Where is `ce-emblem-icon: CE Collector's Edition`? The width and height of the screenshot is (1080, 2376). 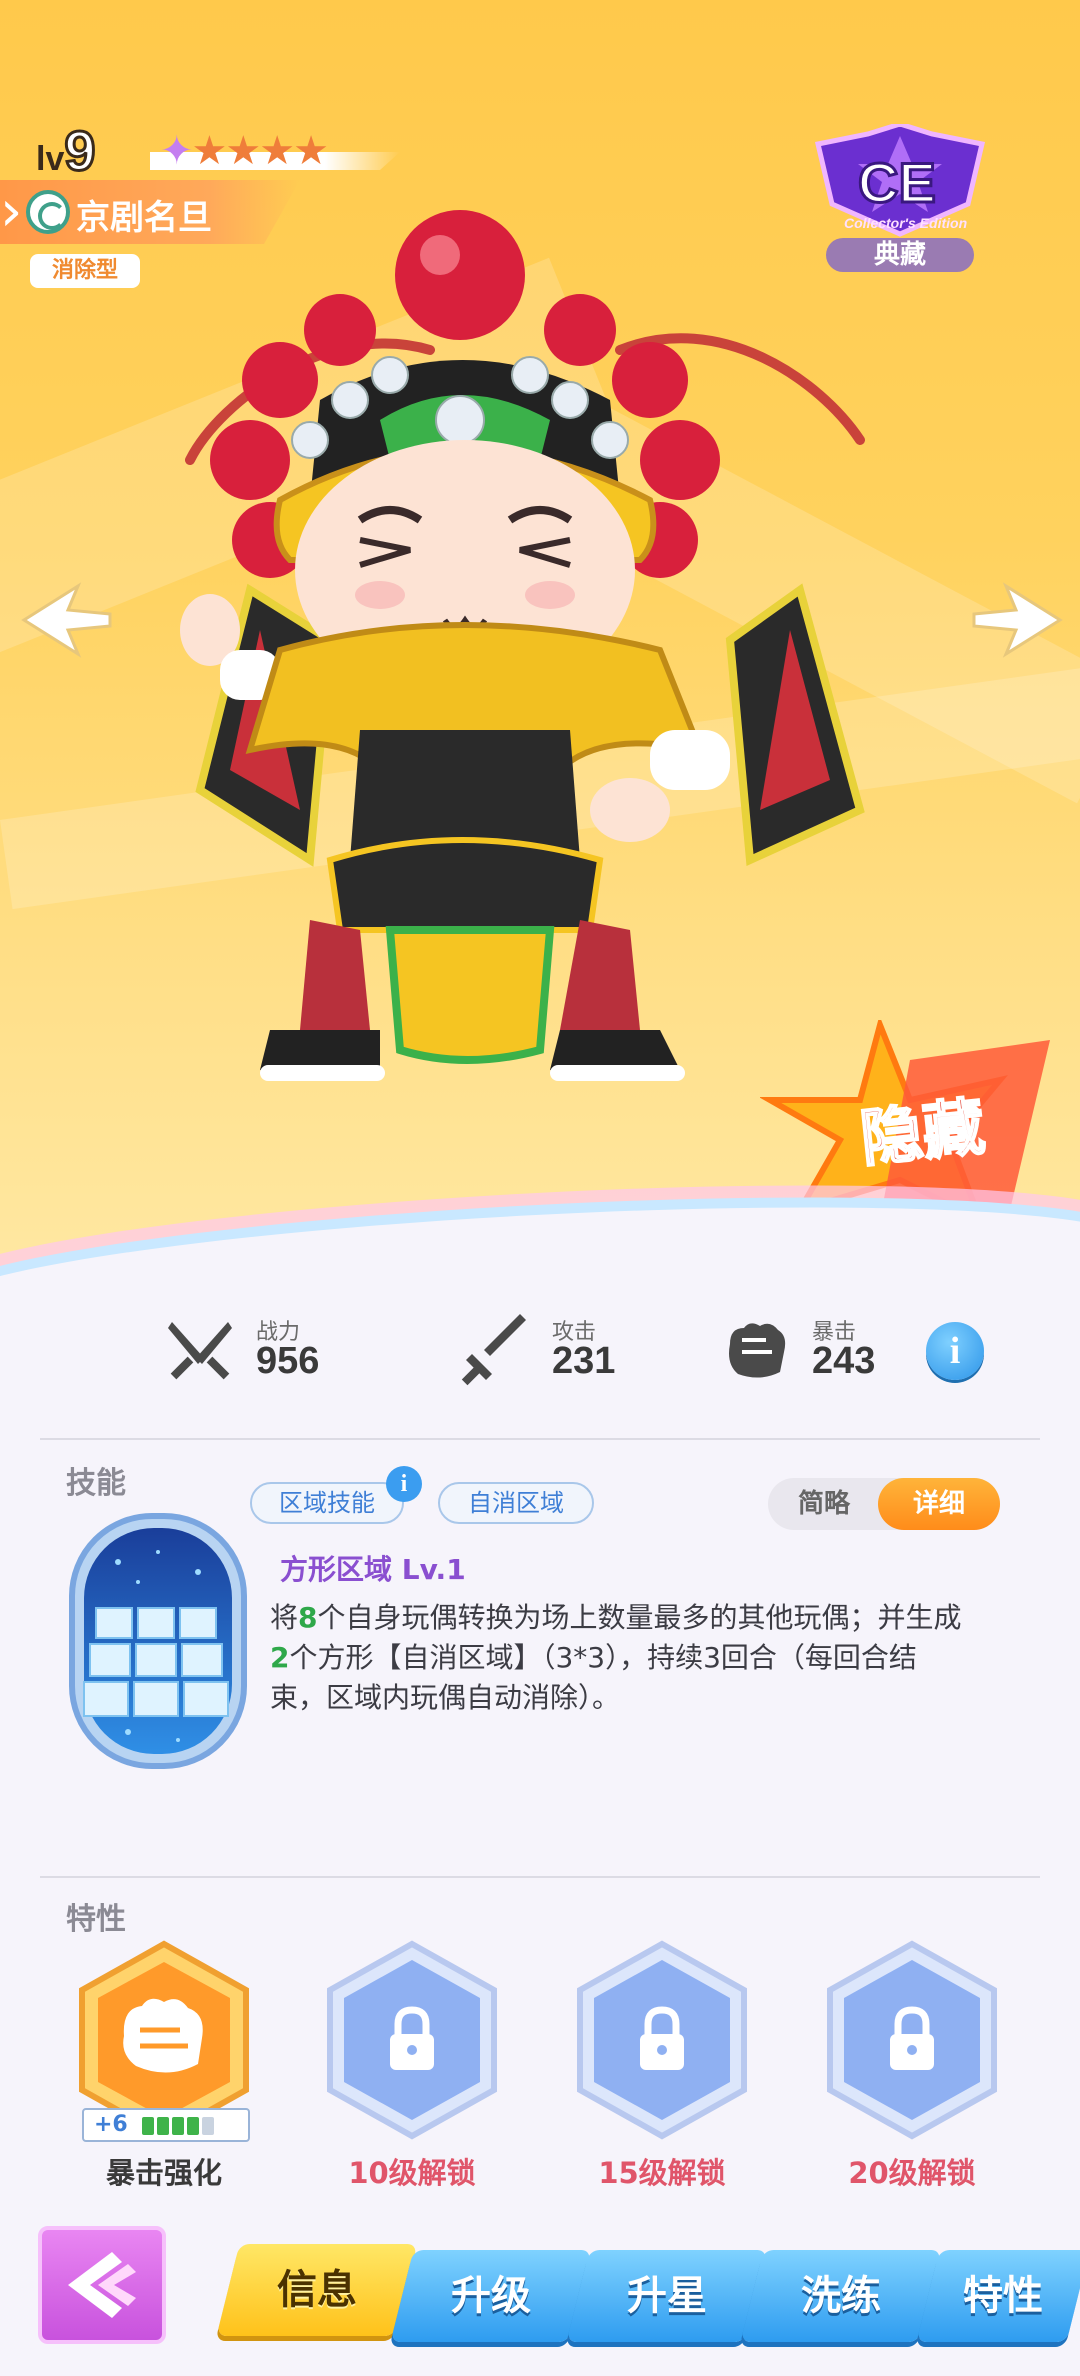
ce-emblem-icon: CE Collector's Edition is located at coordinates (900, 179).